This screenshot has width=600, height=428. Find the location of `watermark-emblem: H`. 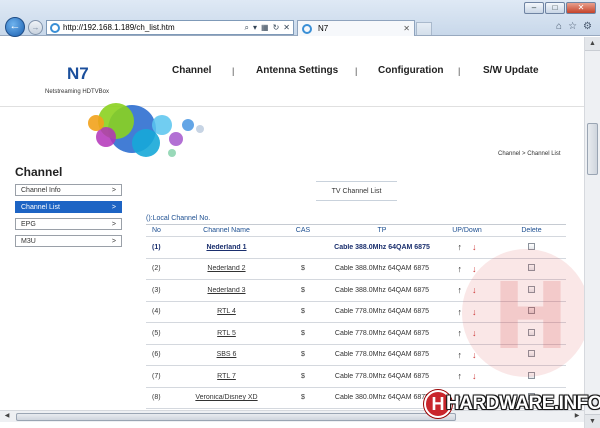

watermark-emblem: H is located at coordinates (523, 313).